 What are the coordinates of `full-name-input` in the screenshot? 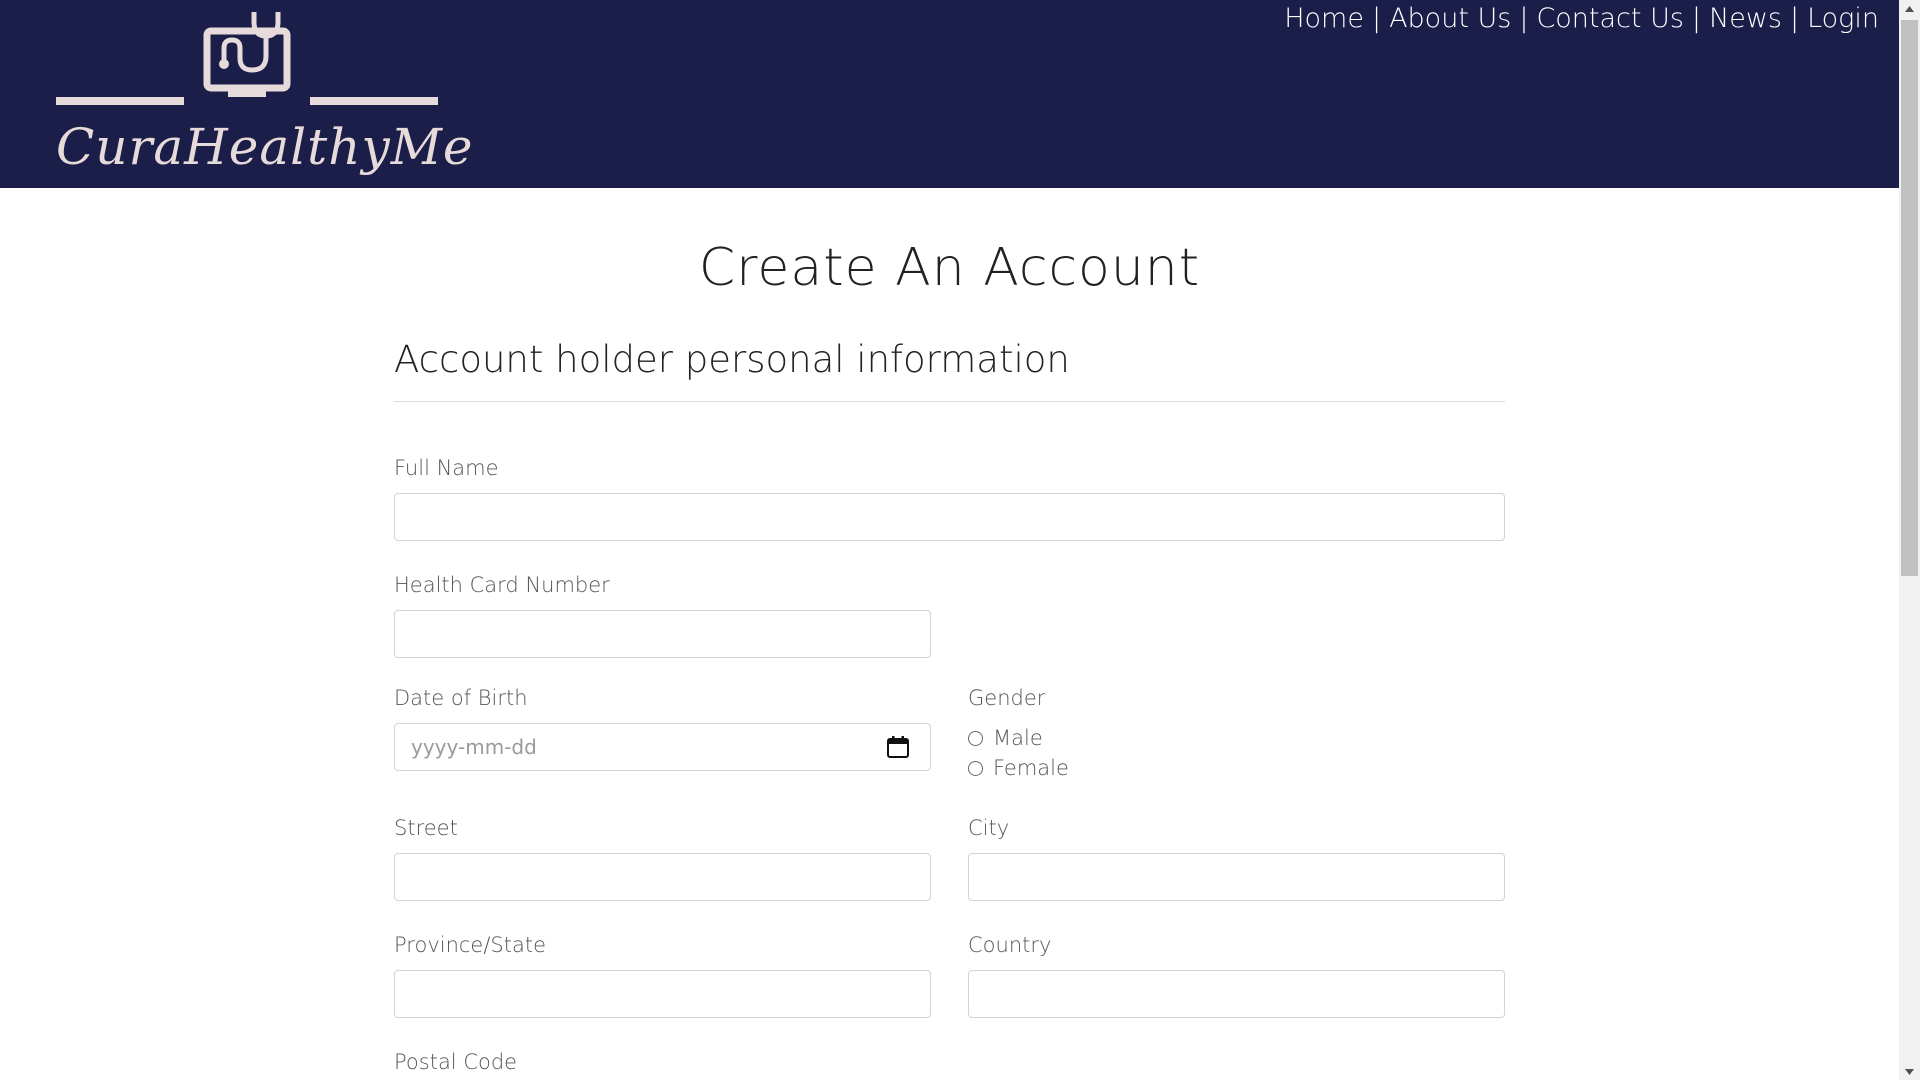 It's located at (949, 517).